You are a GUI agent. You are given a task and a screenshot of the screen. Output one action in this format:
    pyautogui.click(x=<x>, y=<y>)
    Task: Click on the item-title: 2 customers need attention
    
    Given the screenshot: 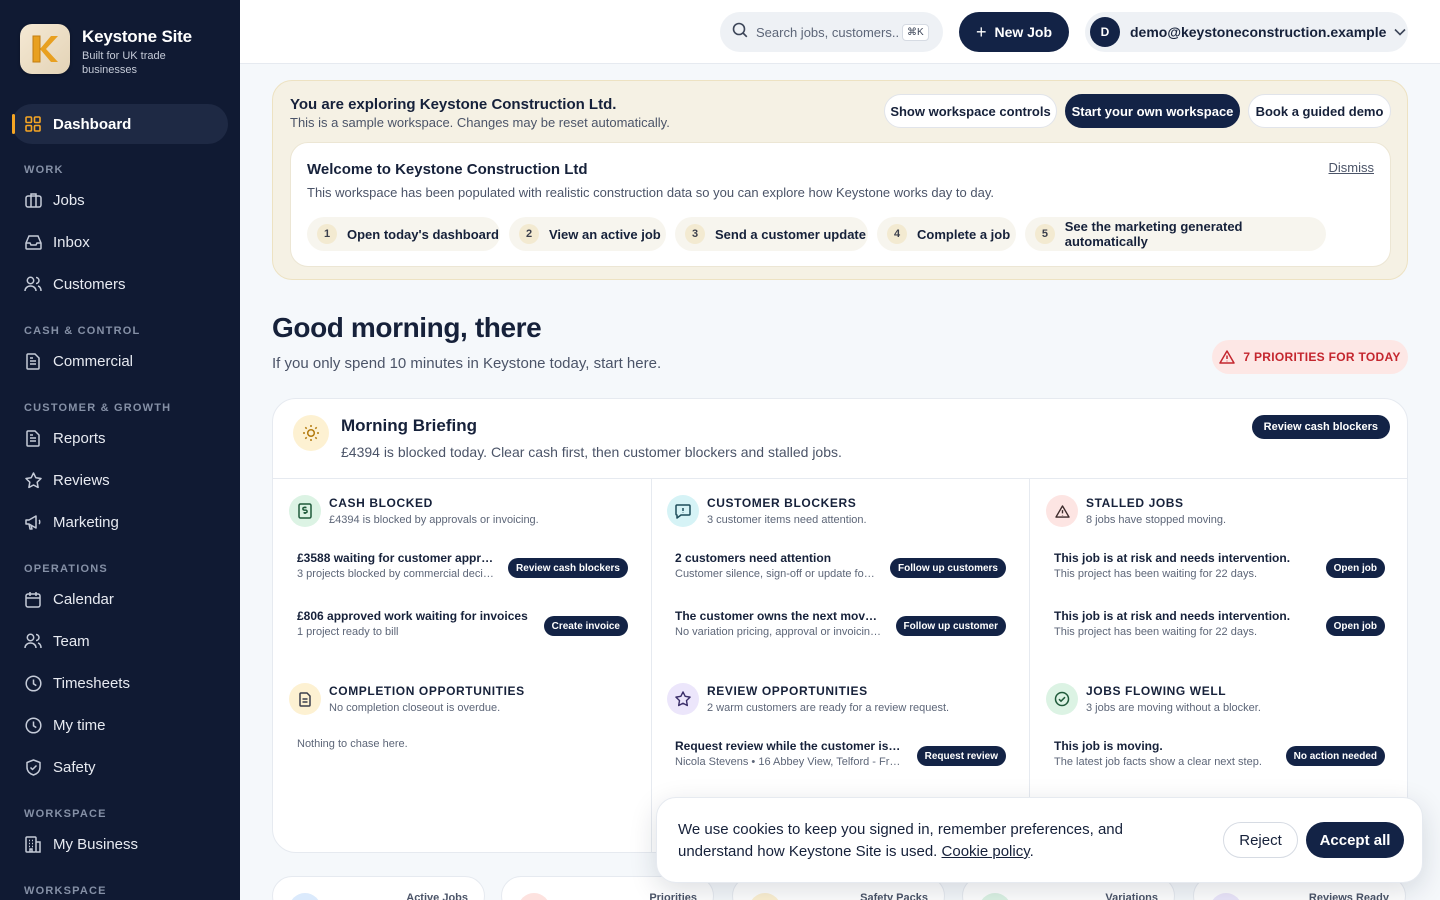 What is the action you would take?
    pyautogui.click(x=753, y=558)
    